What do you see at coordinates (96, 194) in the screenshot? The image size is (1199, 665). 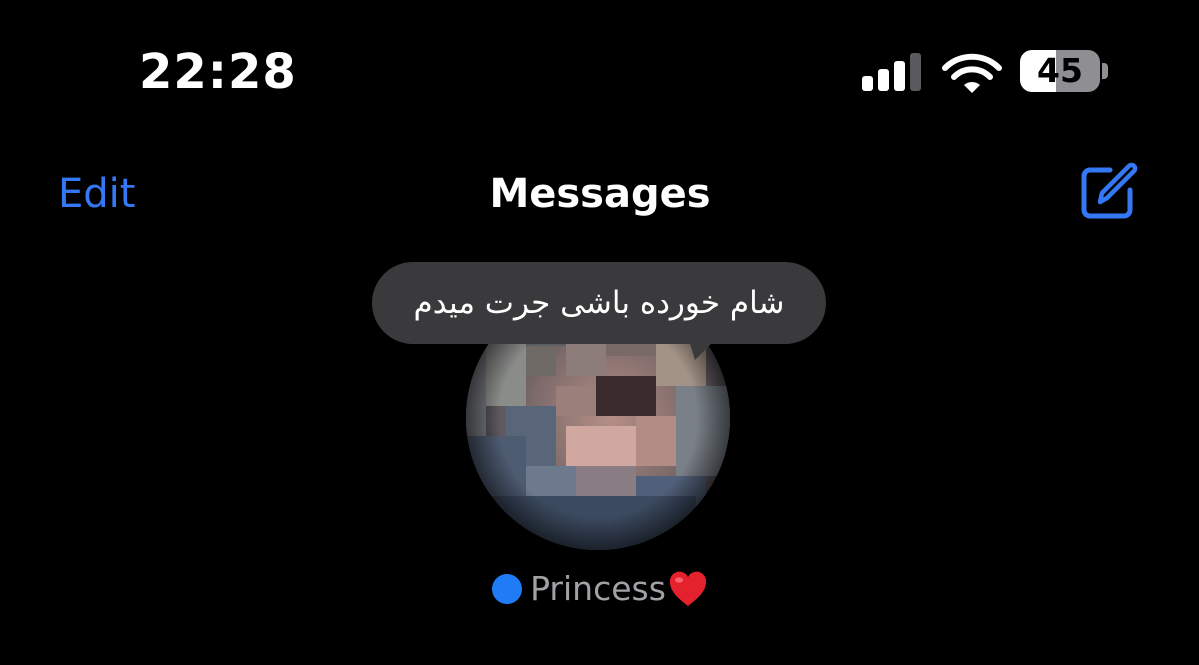 I see `edit-button: Edit` at bounding box center [96, 194].